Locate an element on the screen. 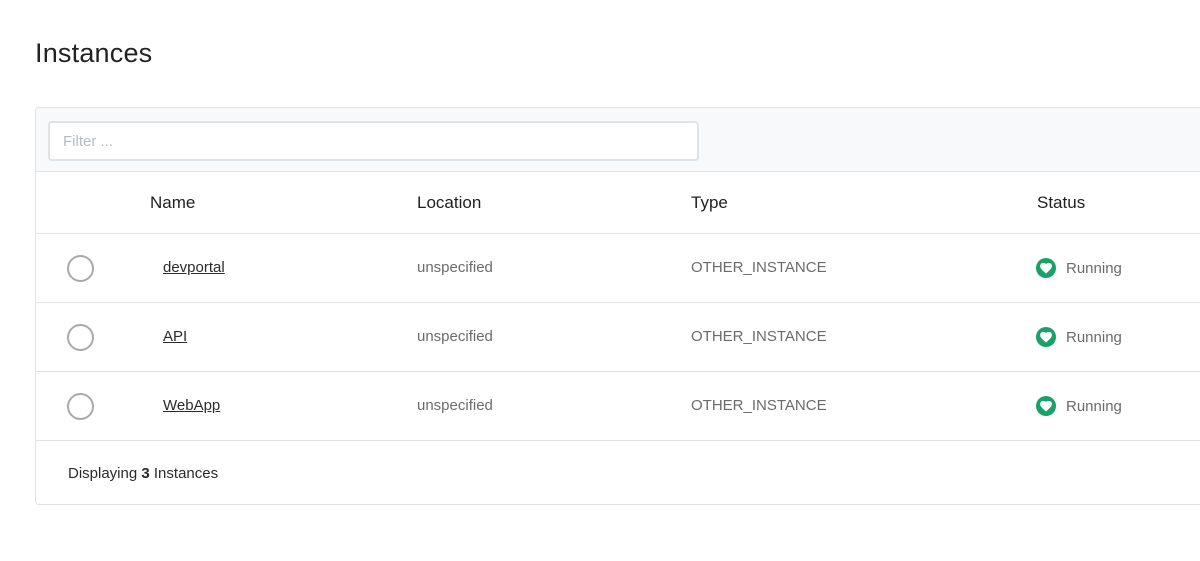  instance-count: 3 is located at coordinates (145, 473).